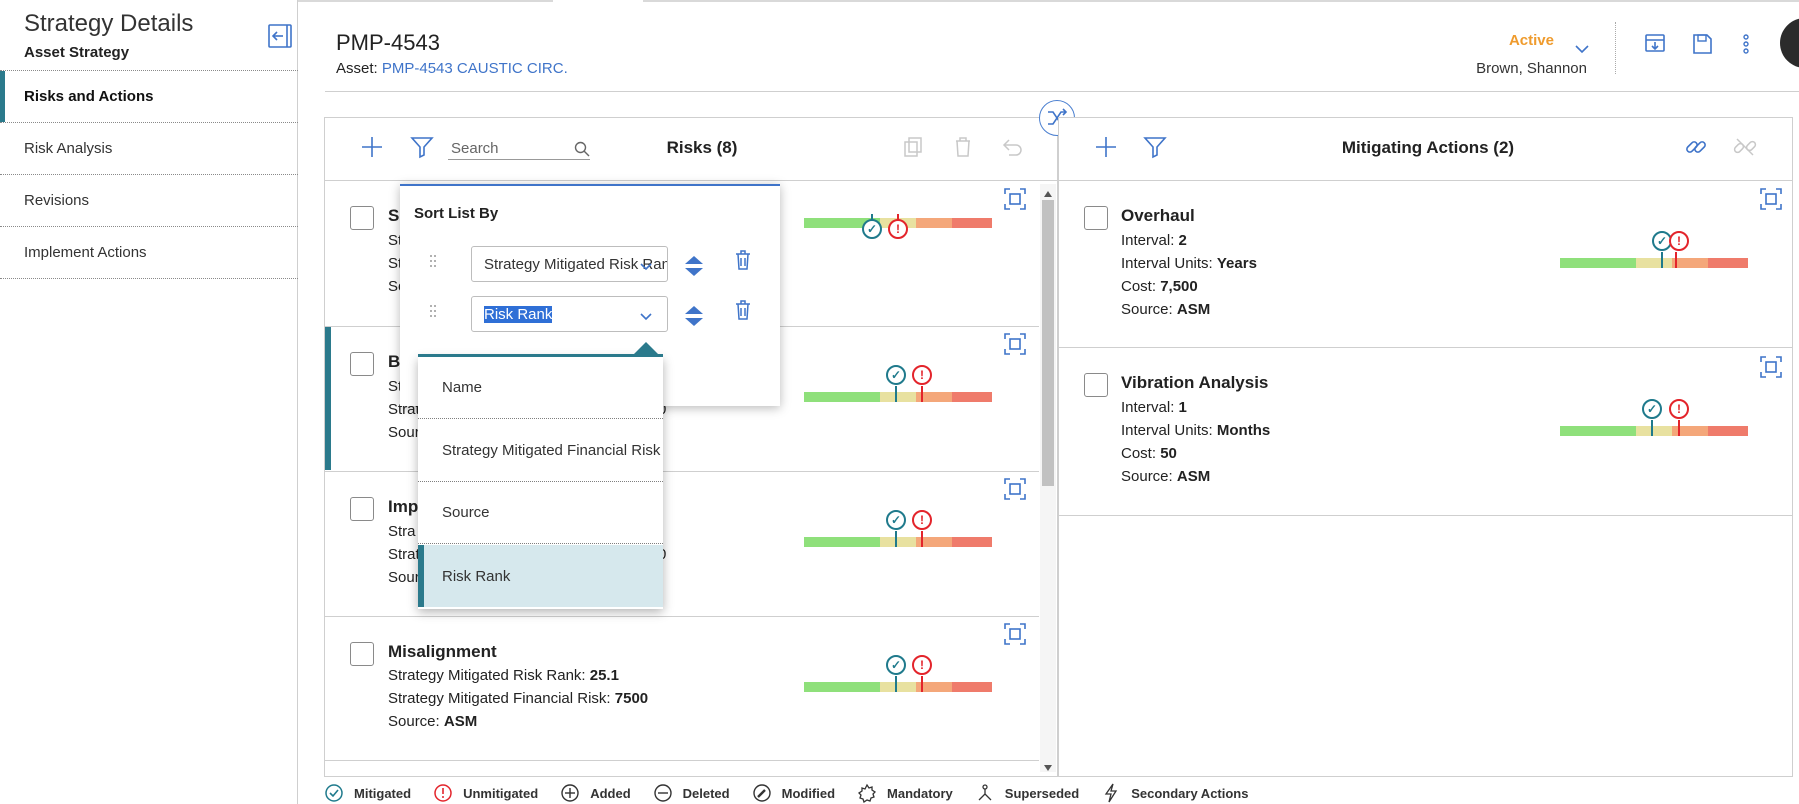  What do you see at coordinates (402, 531) in the screenshot?
I see `risk-line: Stra` at bounding box center [402, 531].